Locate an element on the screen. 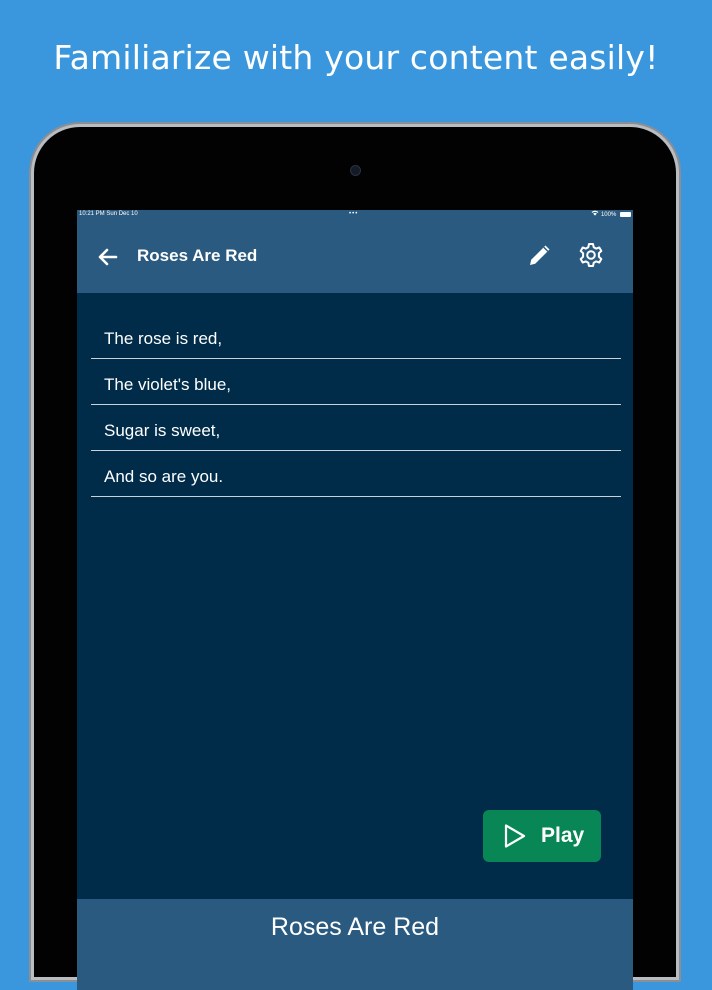  edit-button is located at coordinates (540, 255).